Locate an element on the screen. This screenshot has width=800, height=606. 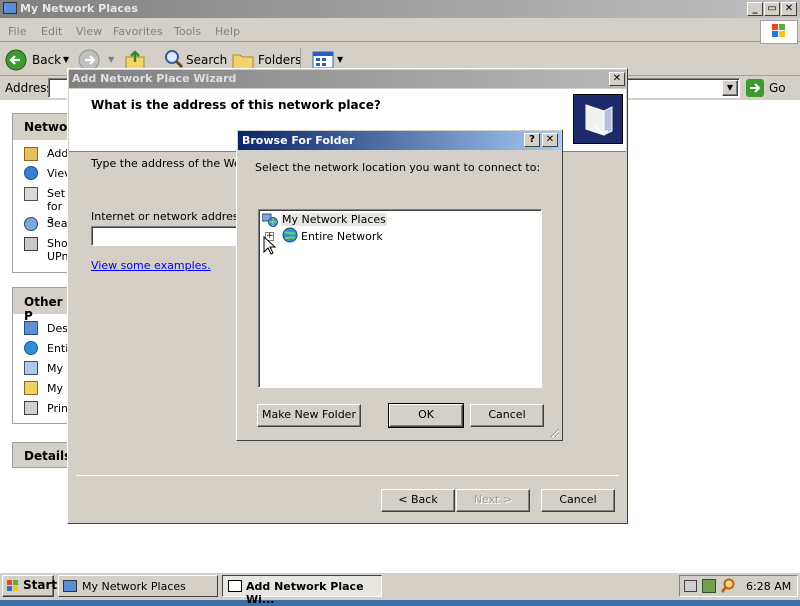
wizard-separator is located at coordinates (347, 475).